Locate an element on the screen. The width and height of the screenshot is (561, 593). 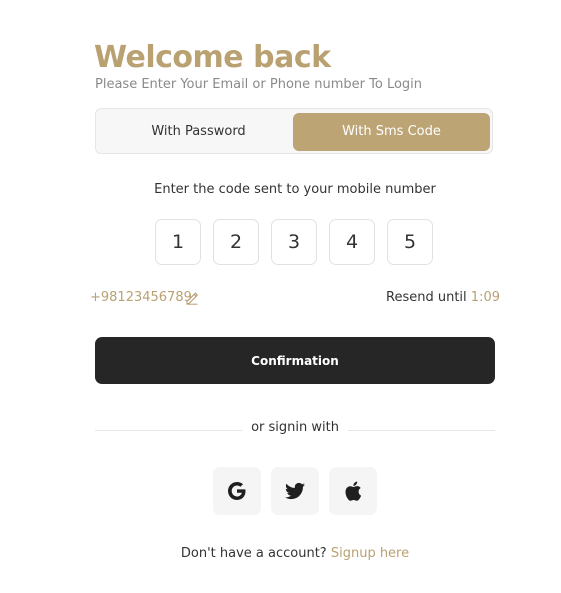
pencil-icon is located at coordinates (192, 297).